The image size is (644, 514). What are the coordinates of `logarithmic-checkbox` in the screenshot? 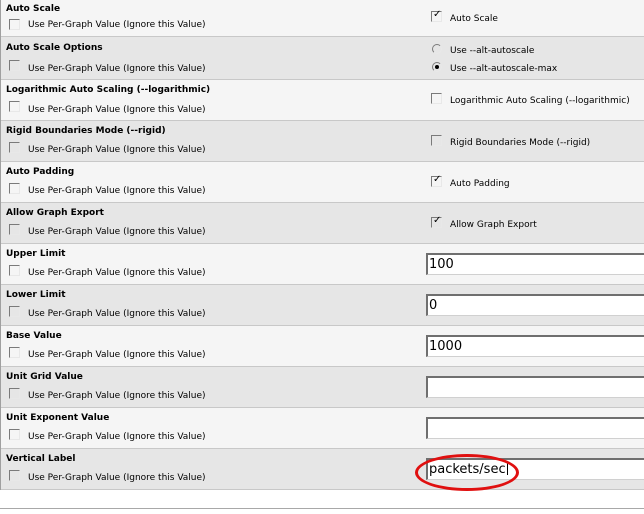 It's located at (436, 98).